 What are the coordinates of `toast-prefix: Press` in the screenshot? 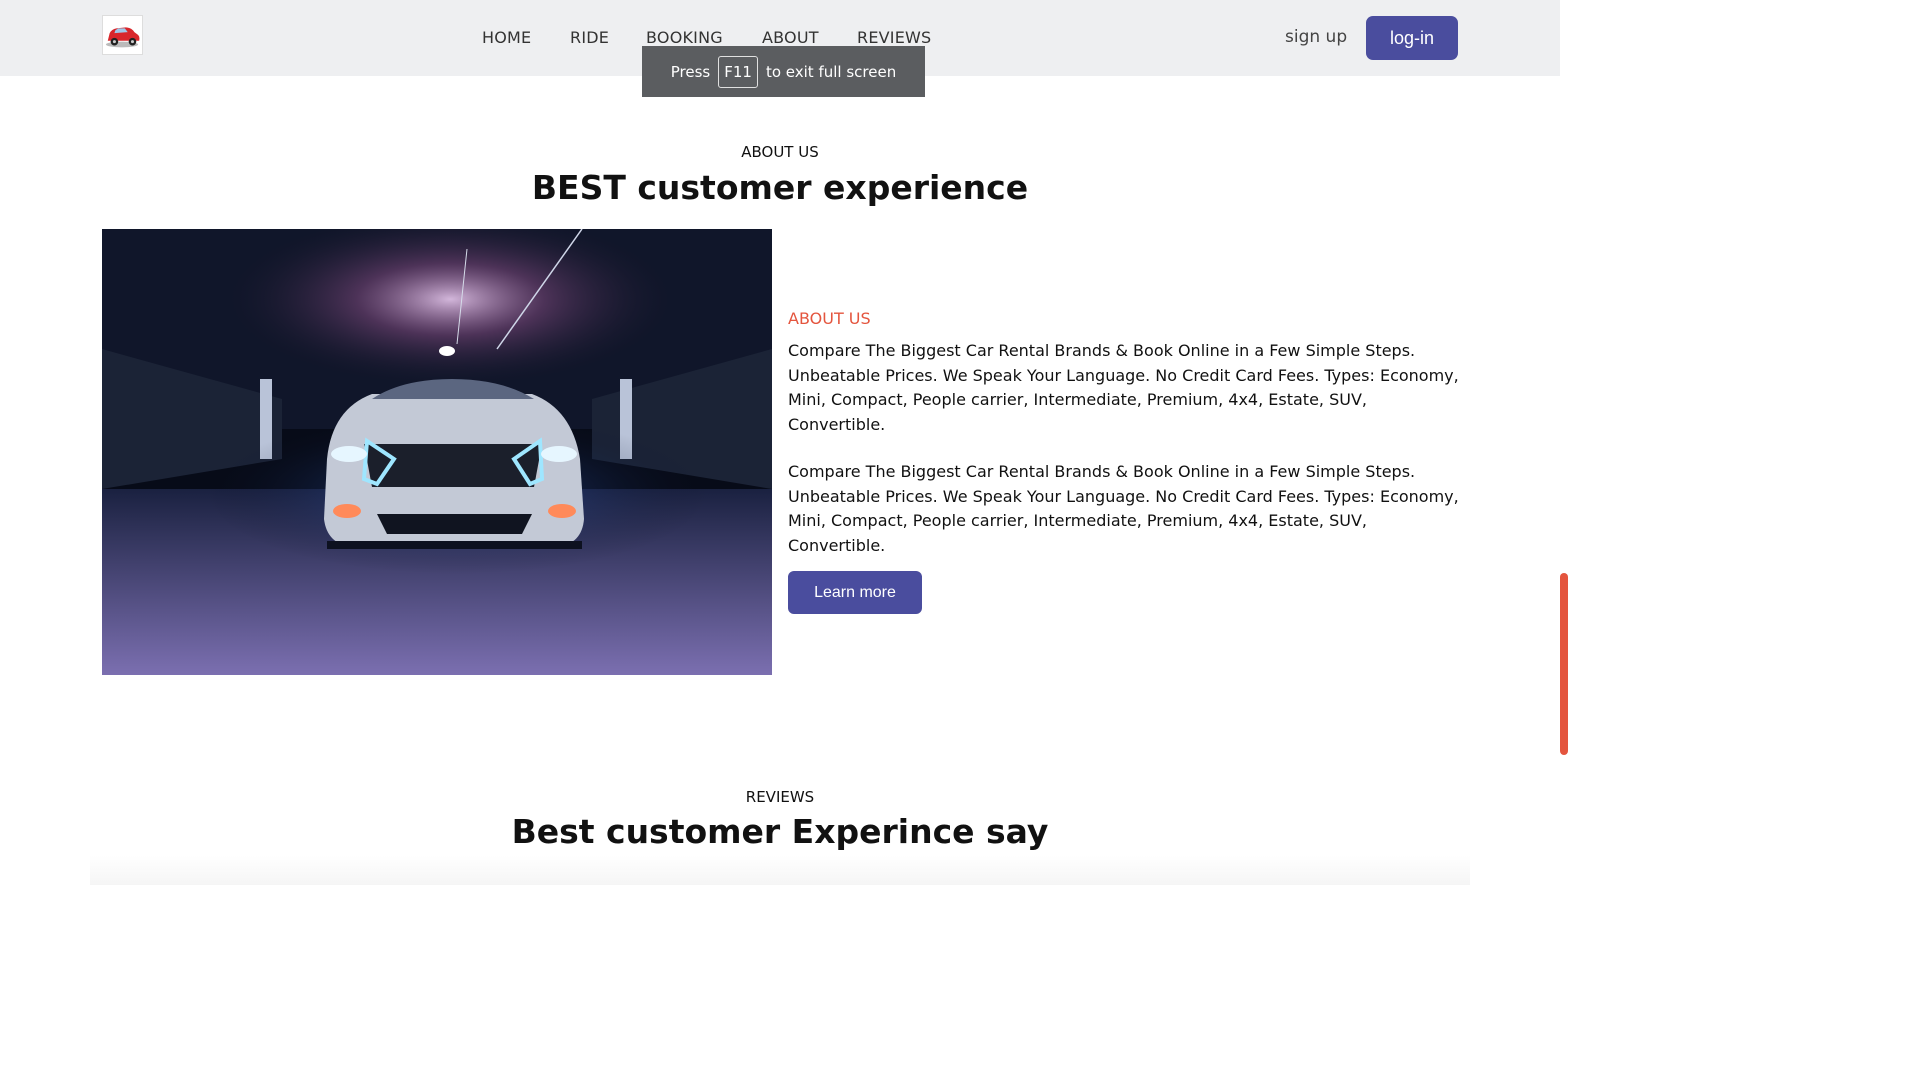 It's located at (690, 71).